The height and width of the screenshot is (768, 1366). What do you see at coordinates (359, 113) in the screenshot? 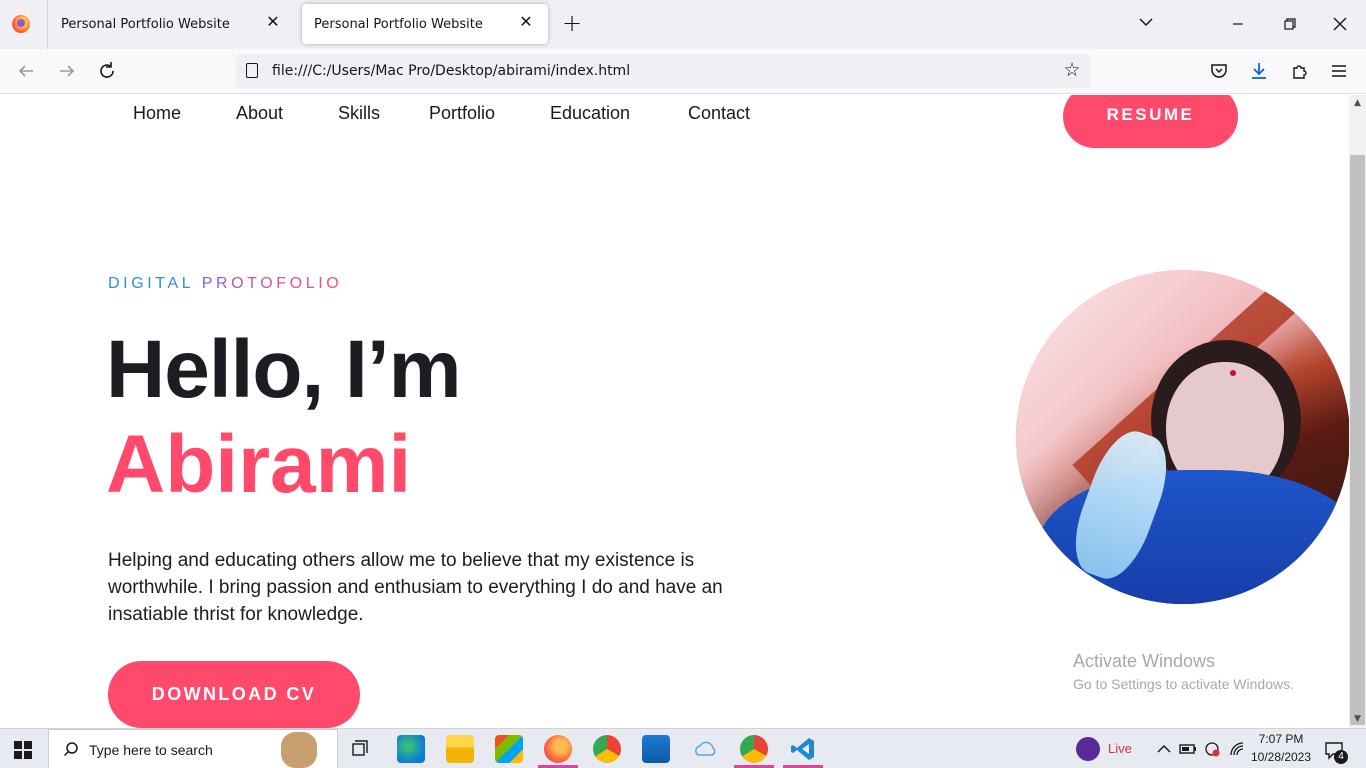
I see `nav-link-skills: Skills` at bounding box center [359, 113].